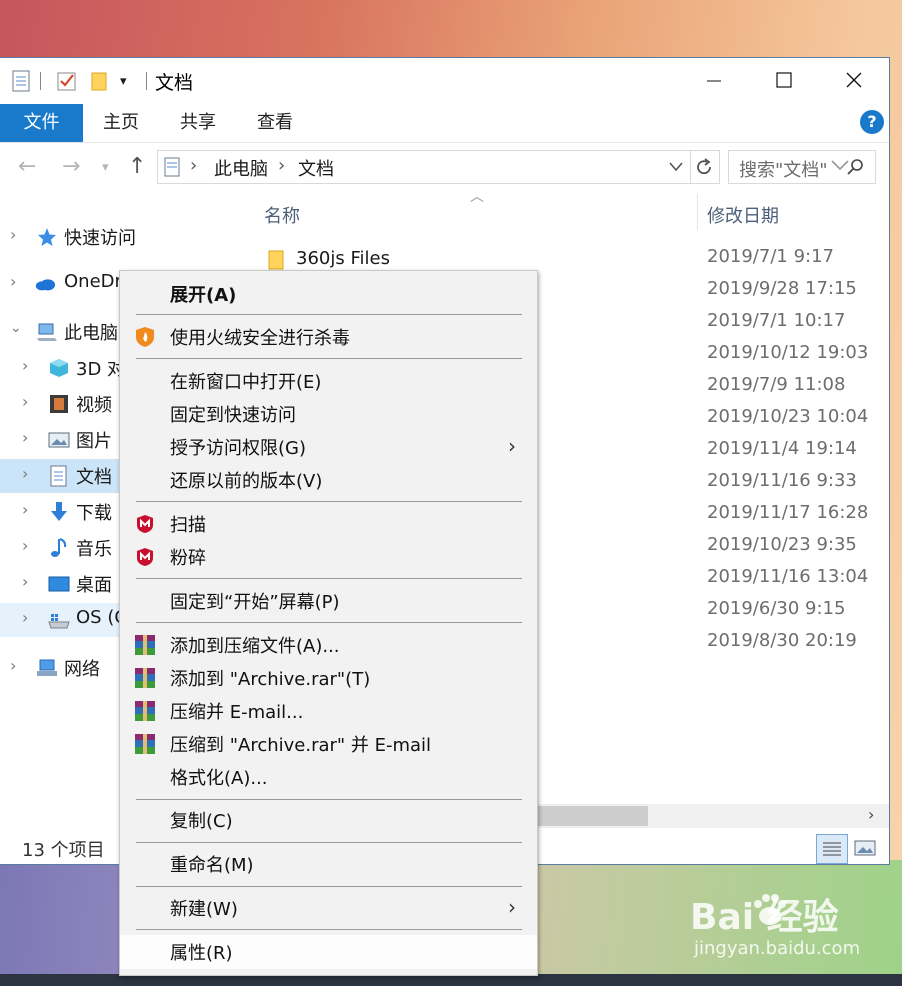 This screenshot has width=902, height=986. Describe the element at coordinates (770, 909) in the screenshot. I see `paw-icon` at that location.